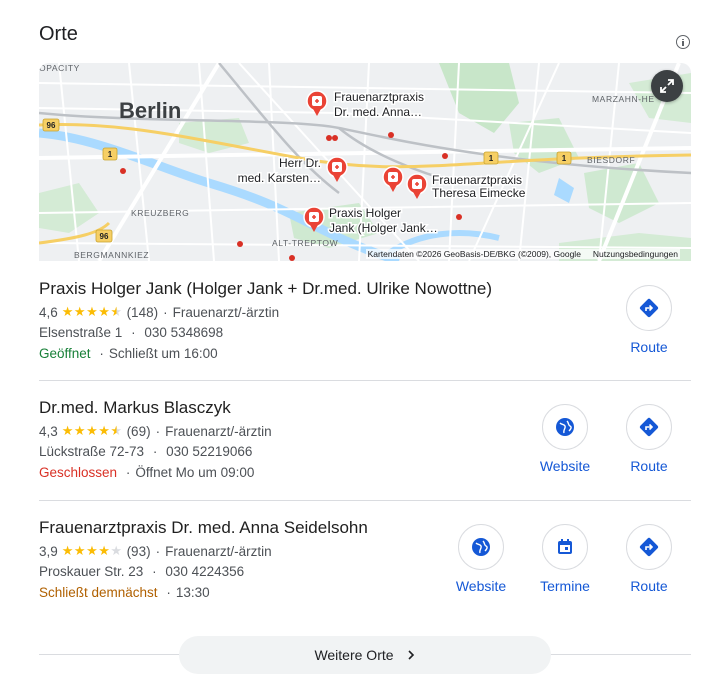 Image resolution: width=720 pixels, height=680 pixels. Describe the element at coordinates (160, 213) in the screenshot. I see `district-label: KREUZBERG` at that location.